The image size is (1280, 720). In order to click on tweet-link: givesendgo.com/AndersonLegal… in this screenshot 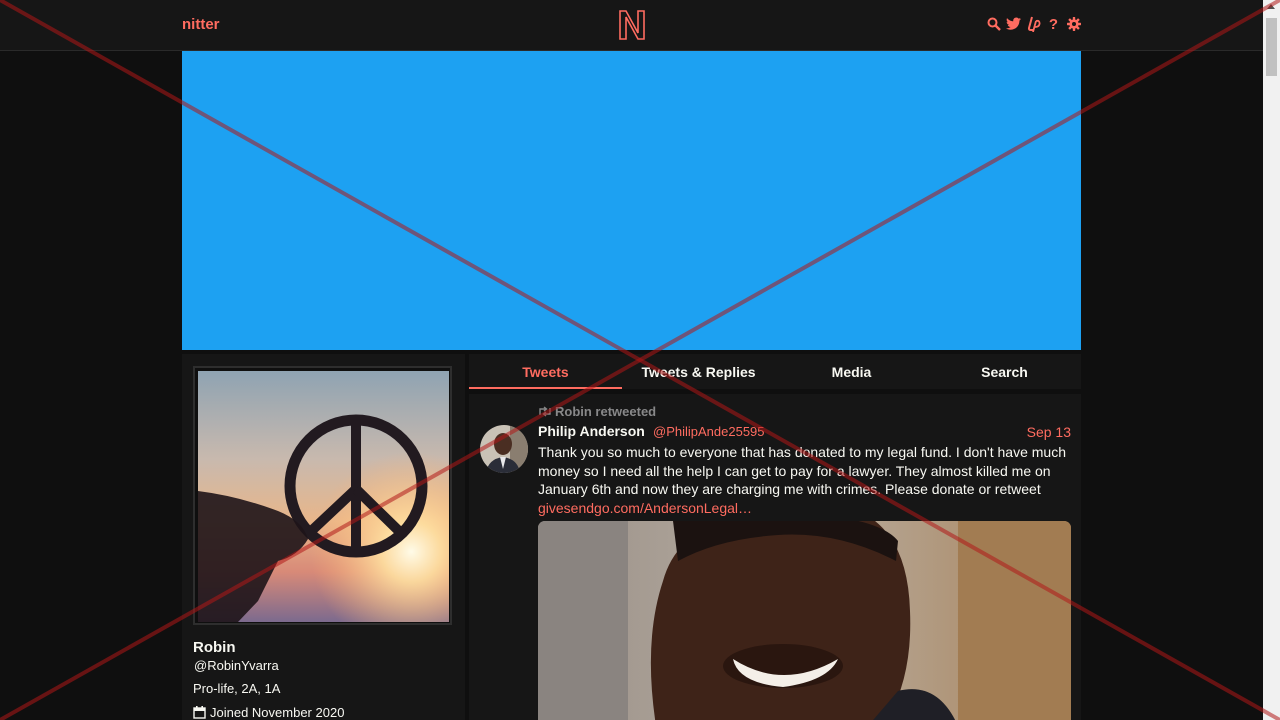, I will do `click(805, 508)`.